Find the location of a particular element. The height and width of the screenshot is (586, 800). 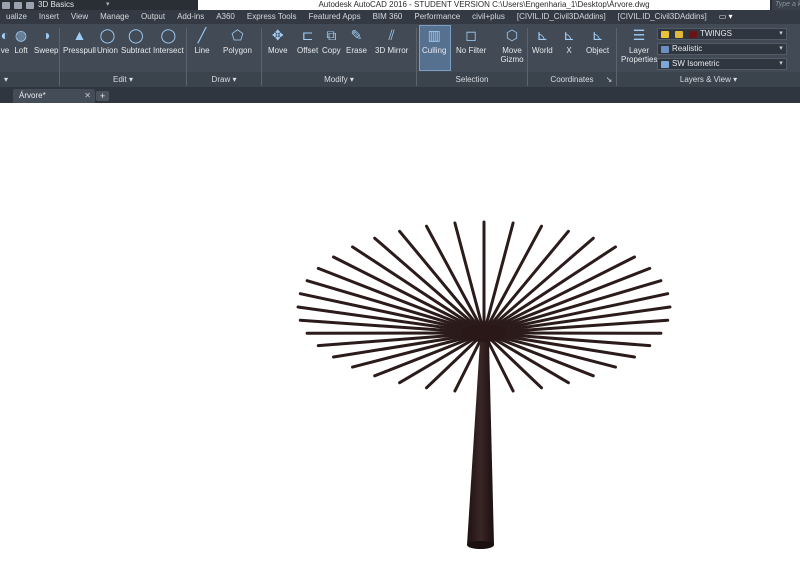

layer-color-icon is located at coordinates (693, 34).